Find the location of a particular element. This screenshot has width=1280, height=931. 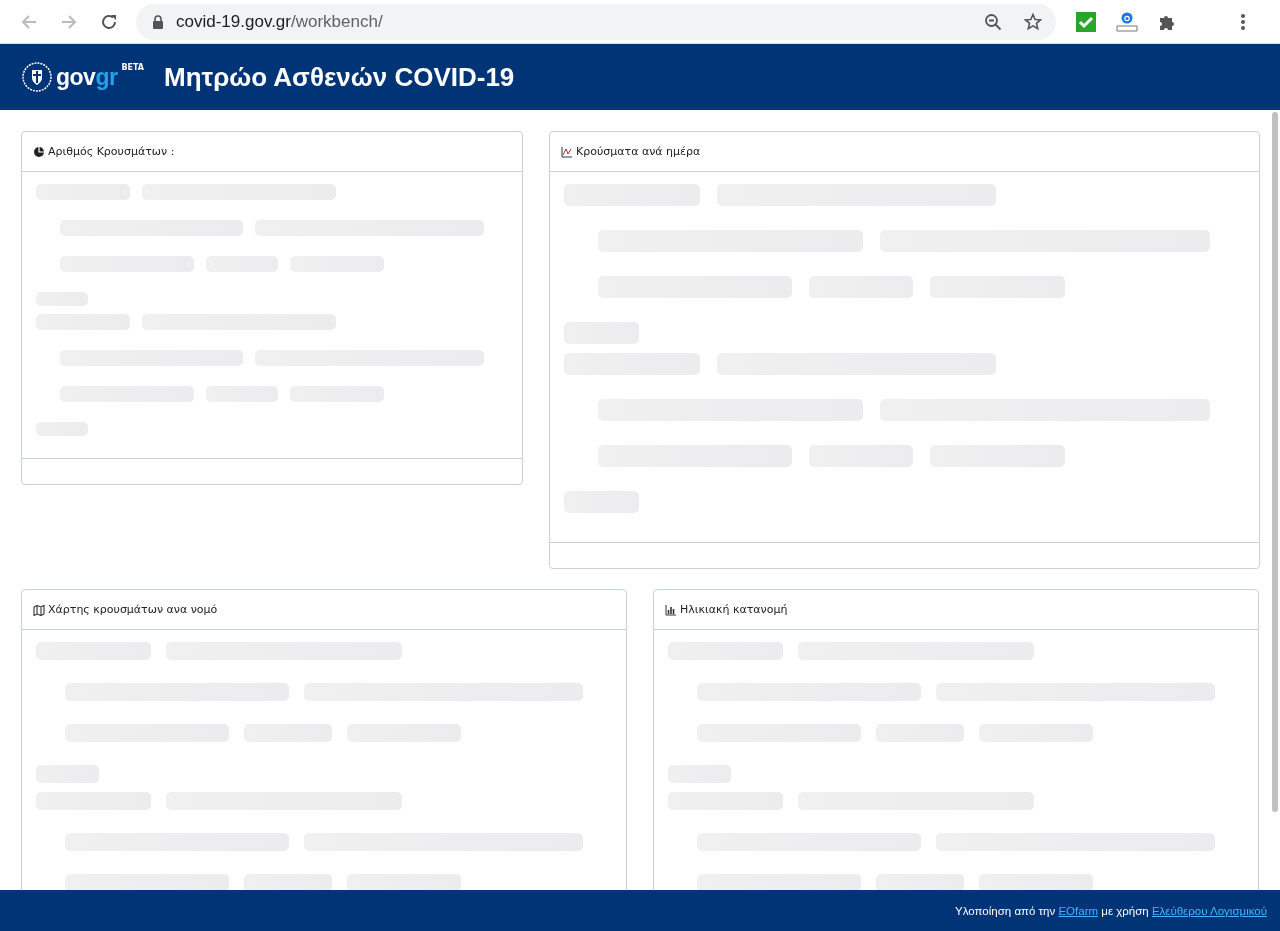

star-icon is located at coordinates (1033, 21).